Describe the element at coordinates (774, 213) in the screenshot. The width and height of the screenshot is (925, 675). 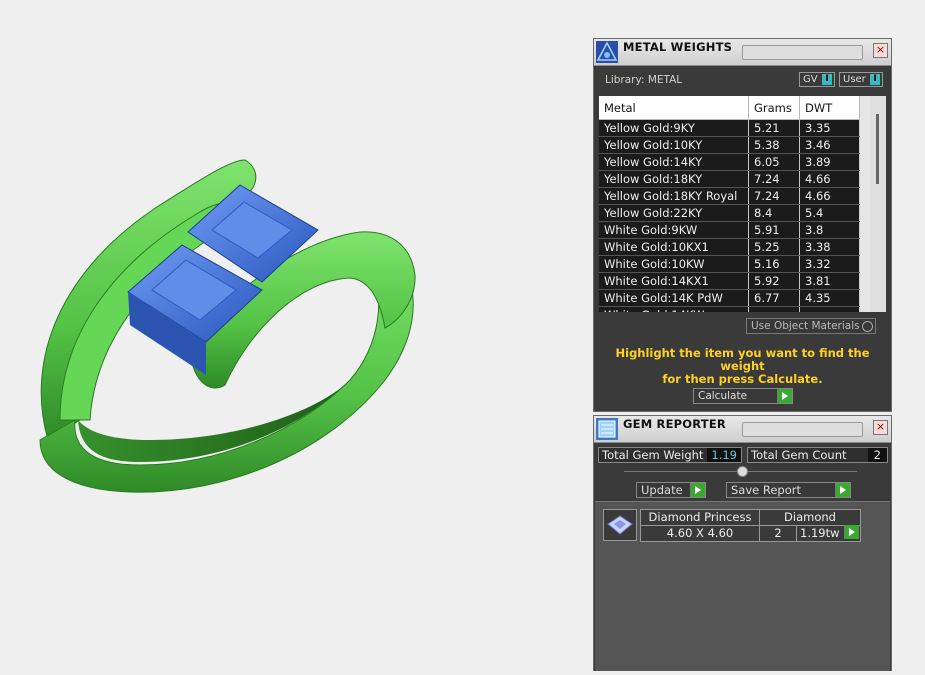
I see `grams-cell: 8.4` at that location.